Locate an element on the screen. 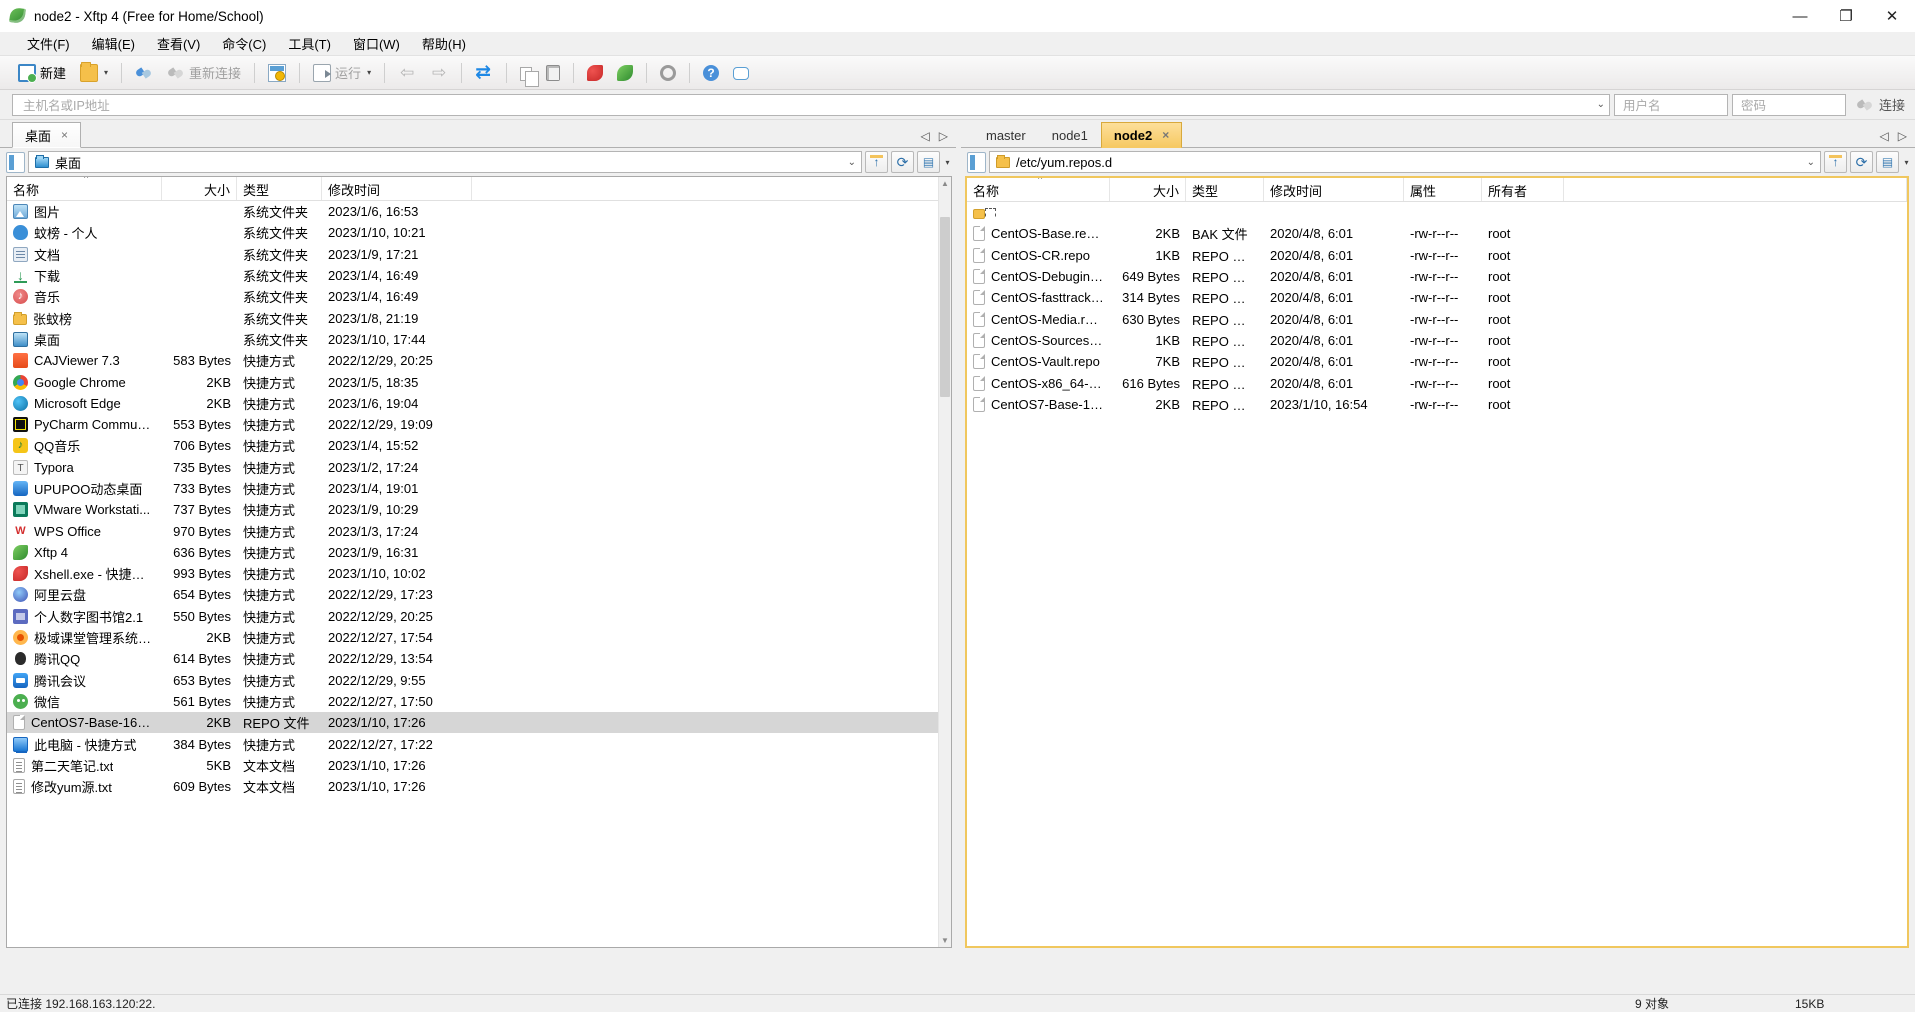 The height and width of the screenshot is (1012, 1915). menu-edit: 编辑(E) is located at coordinates (113, 43).